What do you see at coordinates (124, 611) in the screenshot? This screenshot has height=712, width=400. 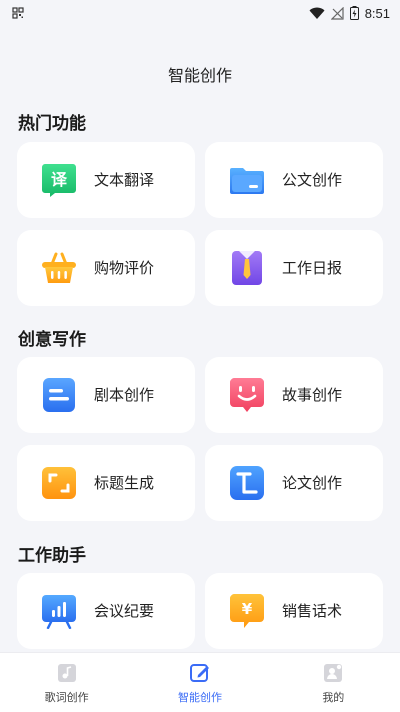 I see `card-label: 会议纪要` at bounding box center [124, 611].